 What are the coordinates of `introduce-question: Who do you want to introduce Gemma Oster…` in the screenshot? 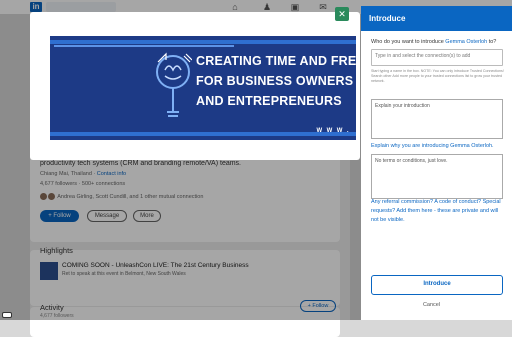 It's located at (434, 42).